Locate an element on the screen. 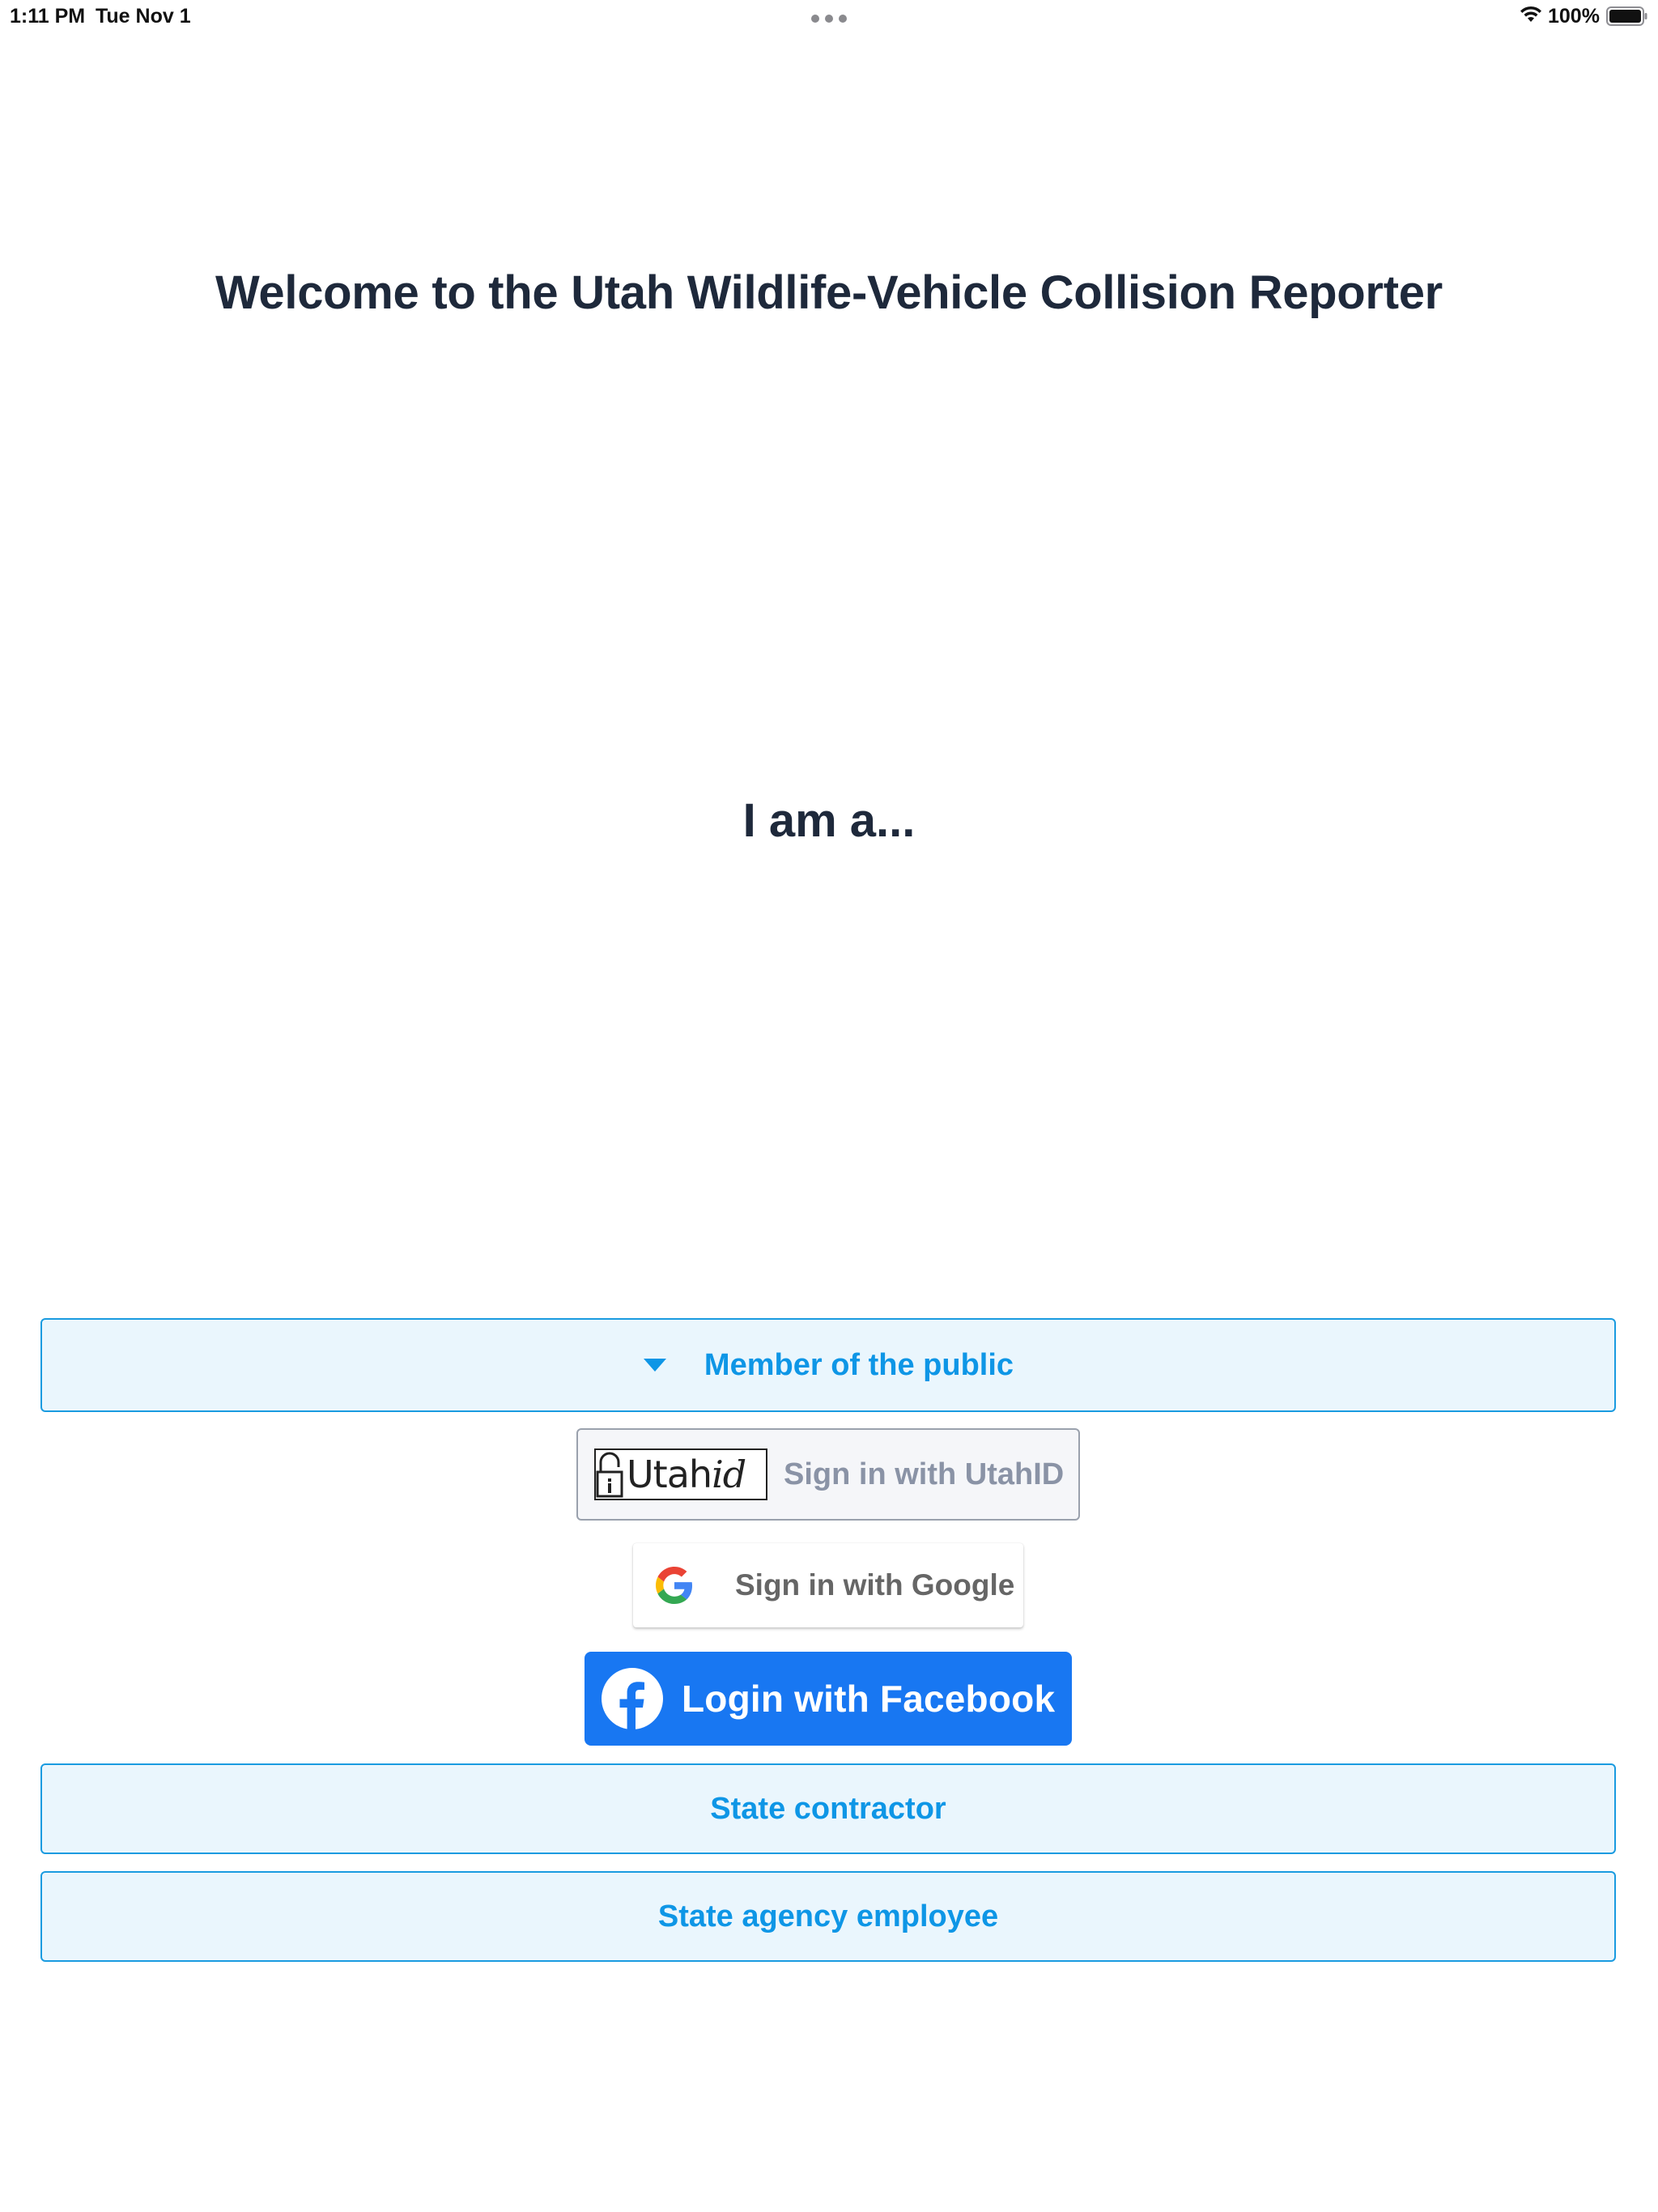 The height and width of the screenshot is (2212, 1658). google-g-icon is located at coordinates (674, 1586).